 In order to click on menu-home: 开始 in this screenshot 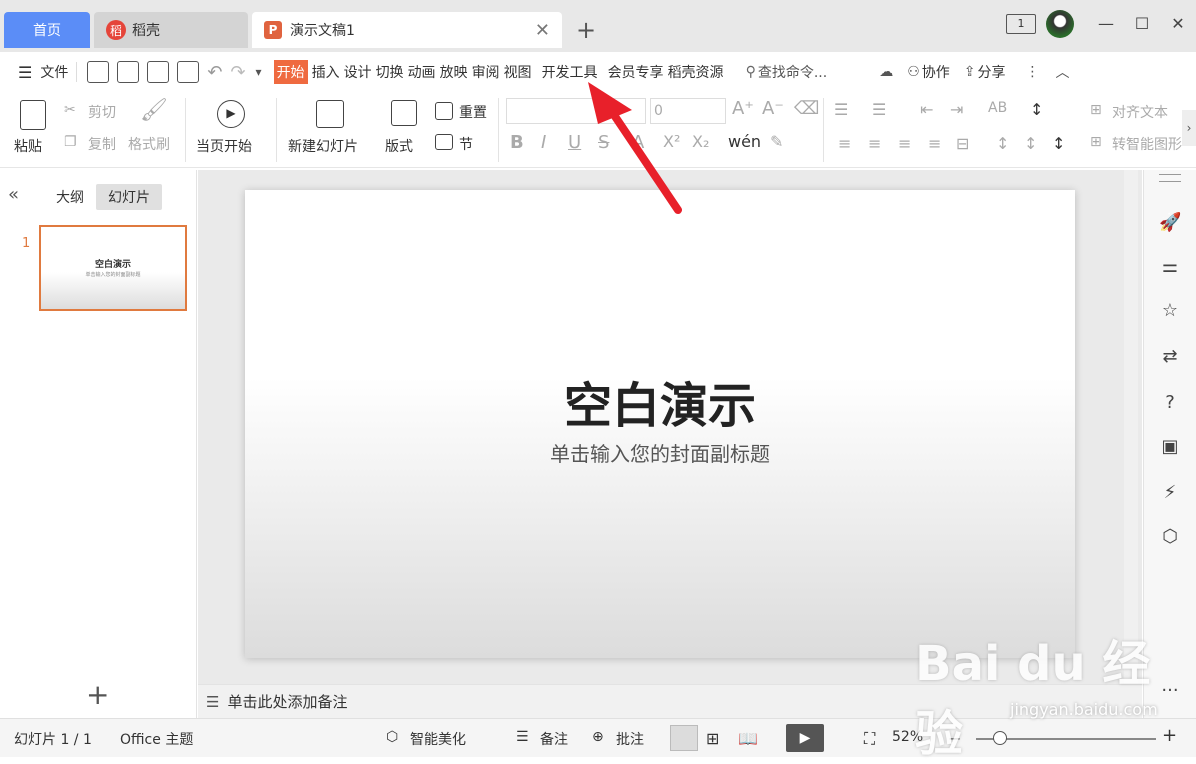, I will do `click(290, 72)`.